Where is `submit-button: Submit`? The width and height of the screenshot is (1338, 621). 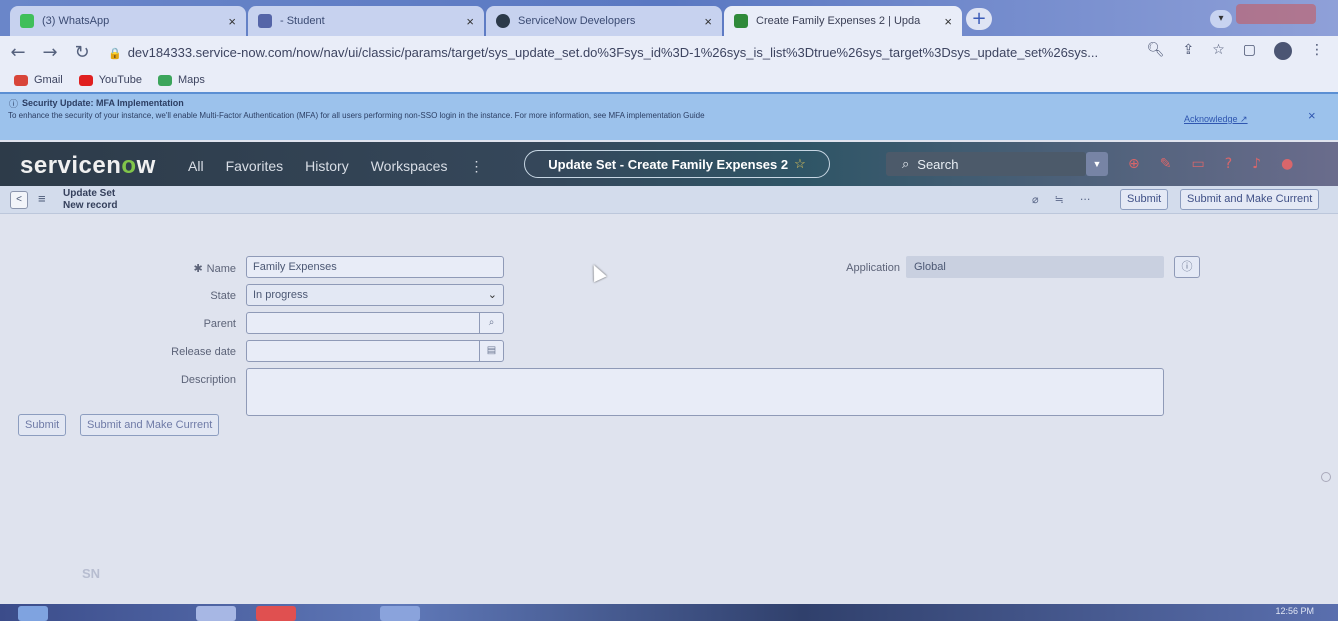 submit-button: Submit is located at coordinates (42, 425).